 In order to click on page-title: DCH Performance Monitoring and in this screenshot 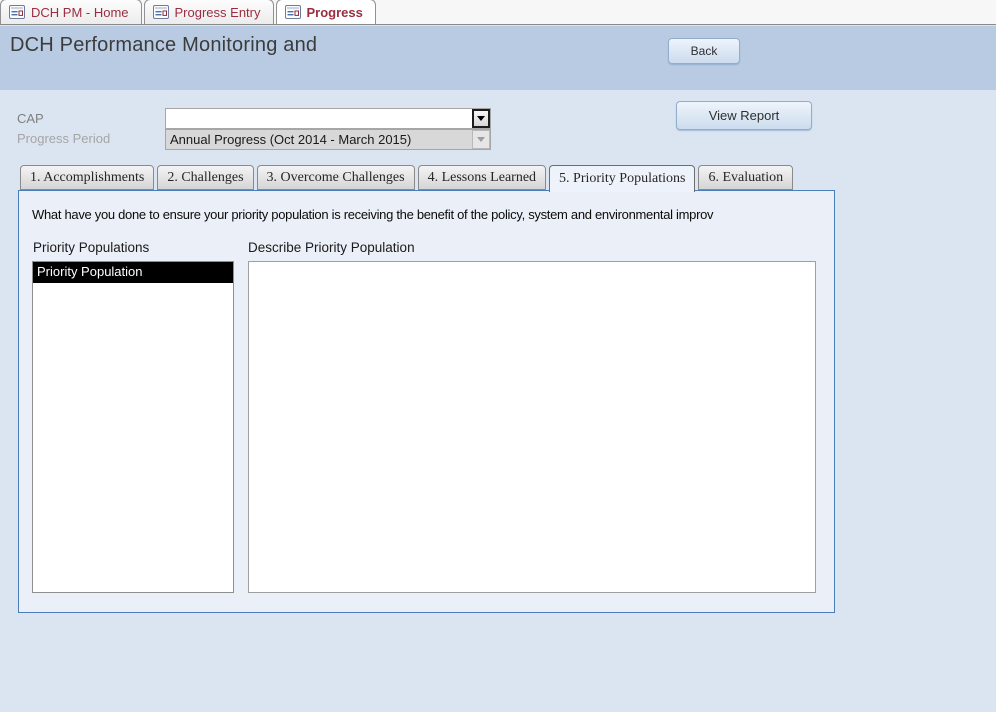, I will do `click(164, 45)`.